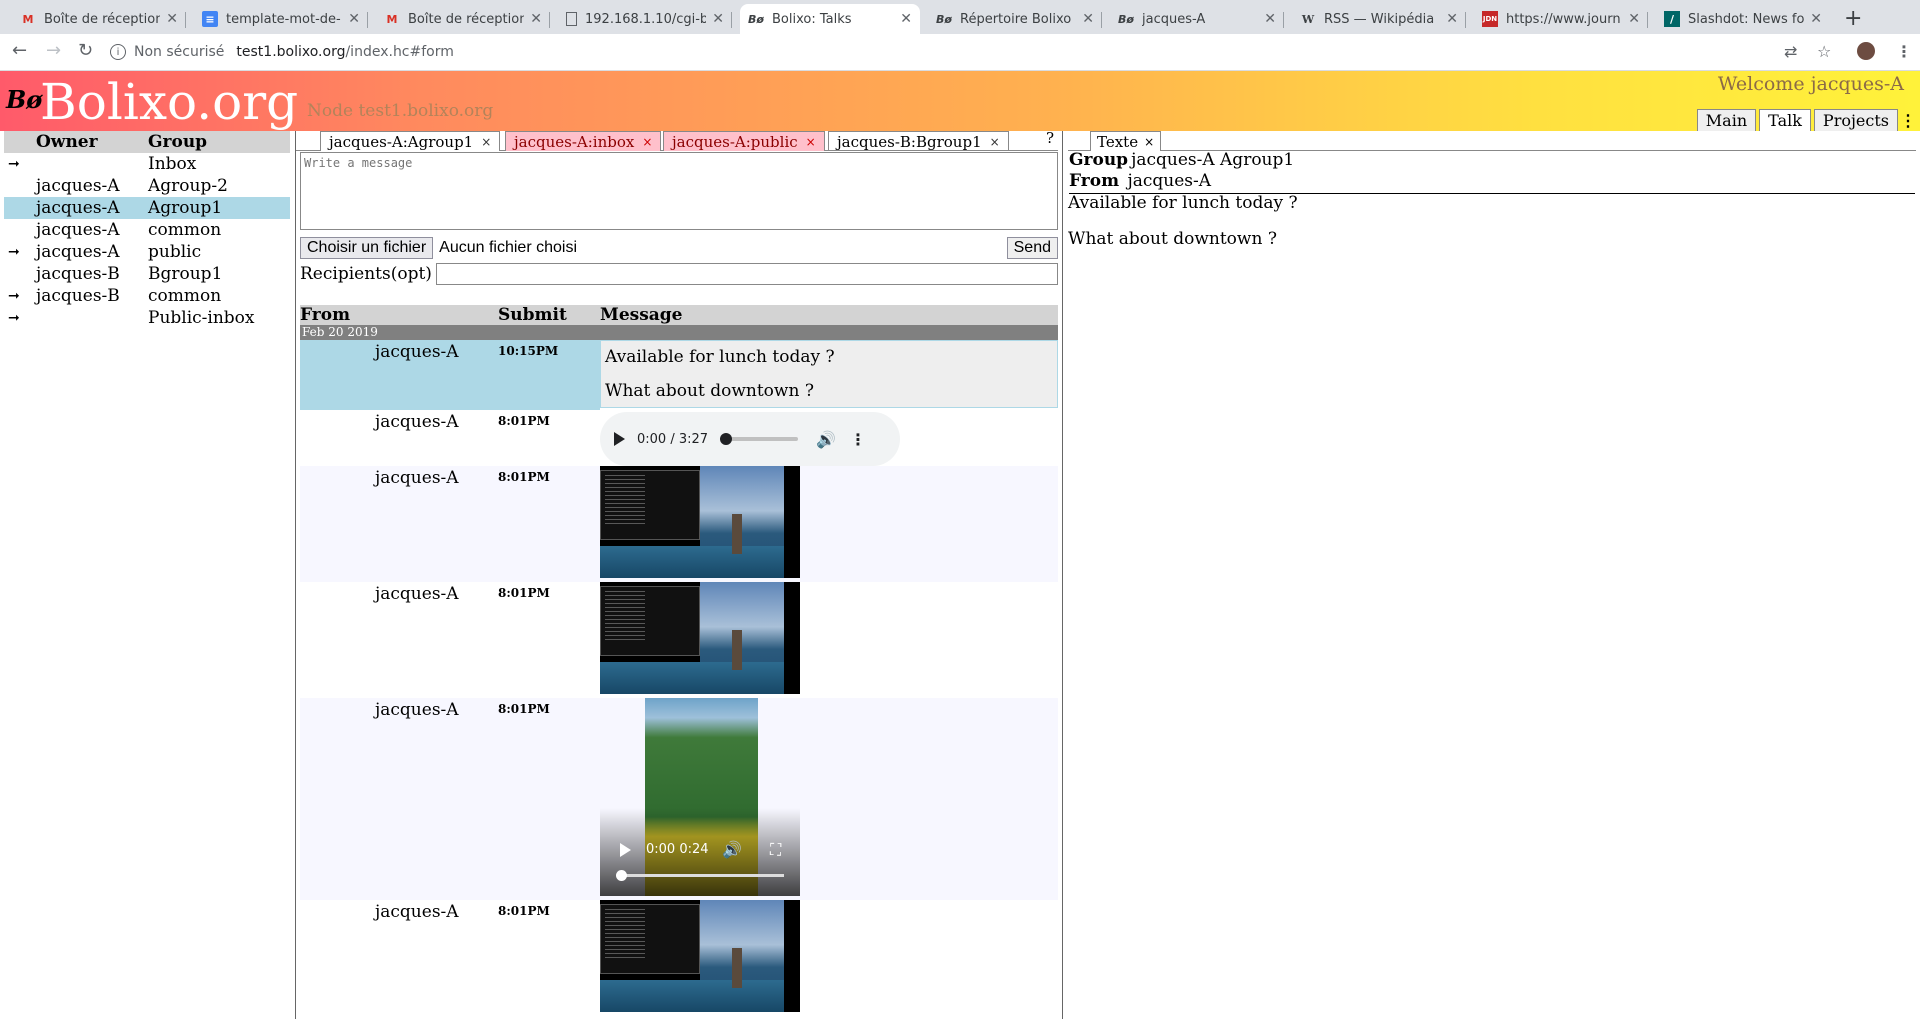 This screenshot has height=1019, width=1920. I want to click on translate-icon: ⇄, so click(1790, 51).